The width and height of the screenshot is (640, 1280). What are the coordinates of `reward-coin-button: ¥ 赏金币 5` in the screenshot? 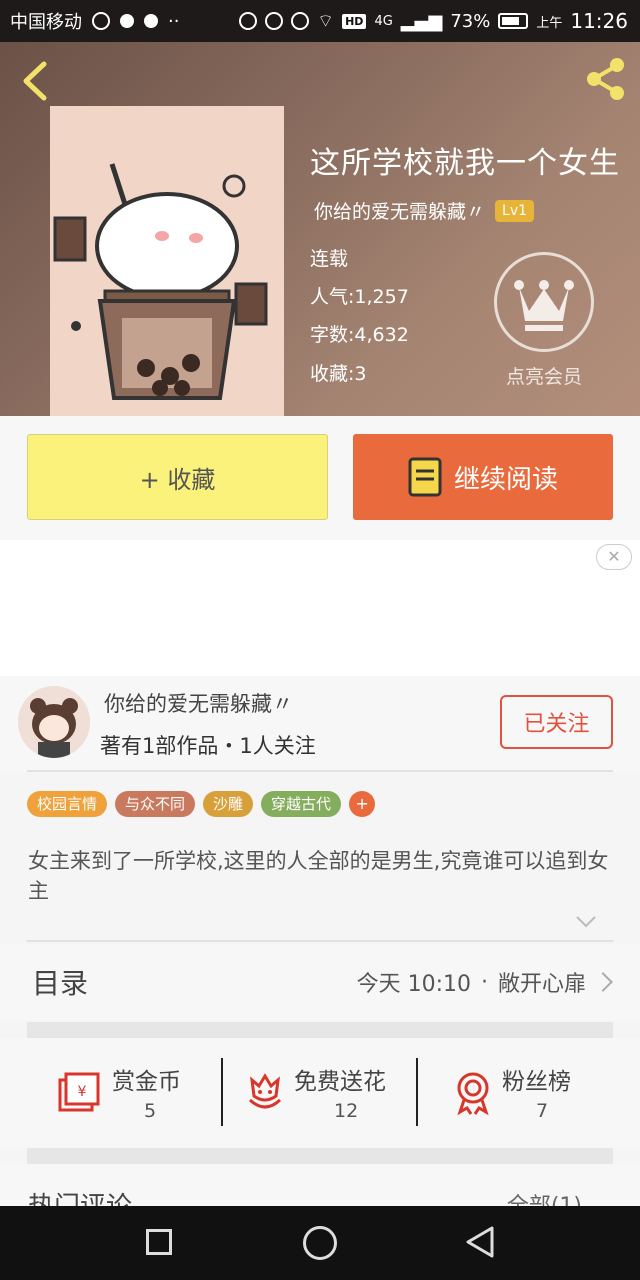 It's located at (126, 1092).